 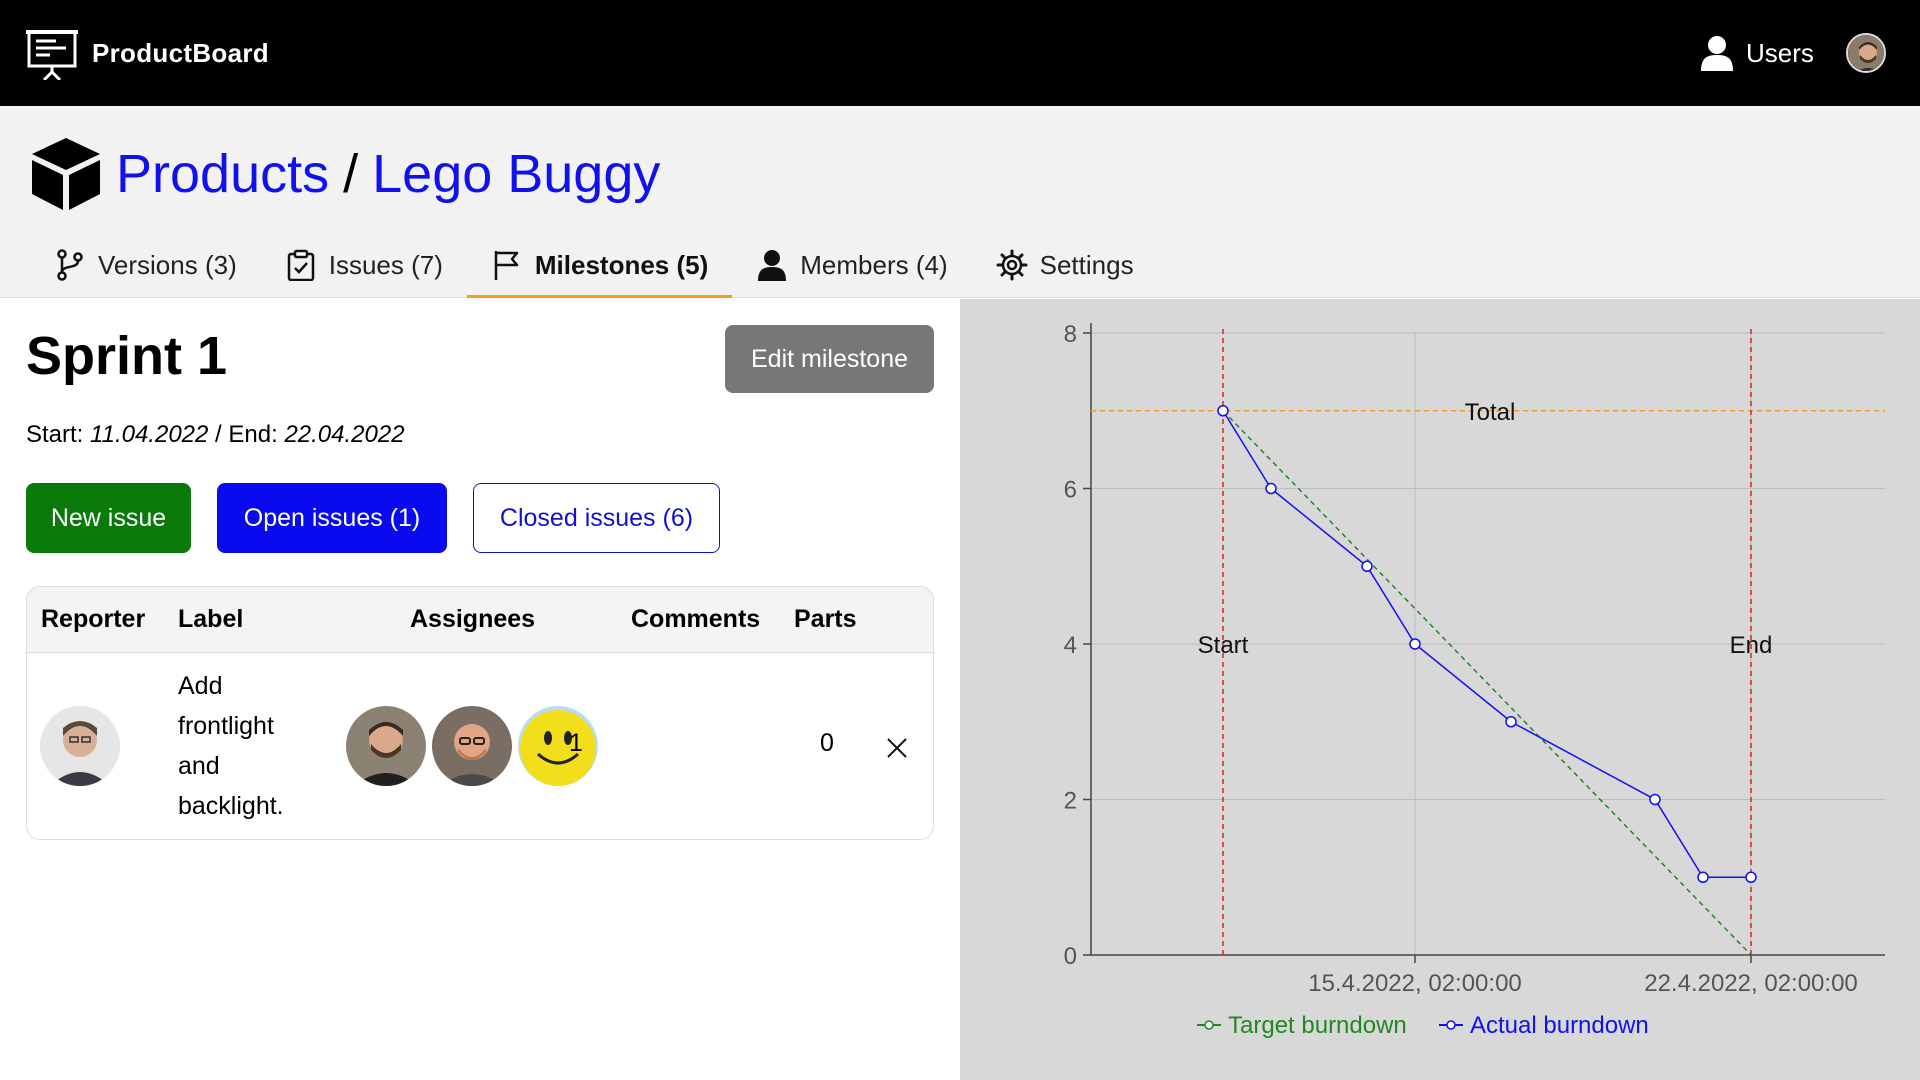 I want to click on gear-icon, so click(x=1012, y=265).